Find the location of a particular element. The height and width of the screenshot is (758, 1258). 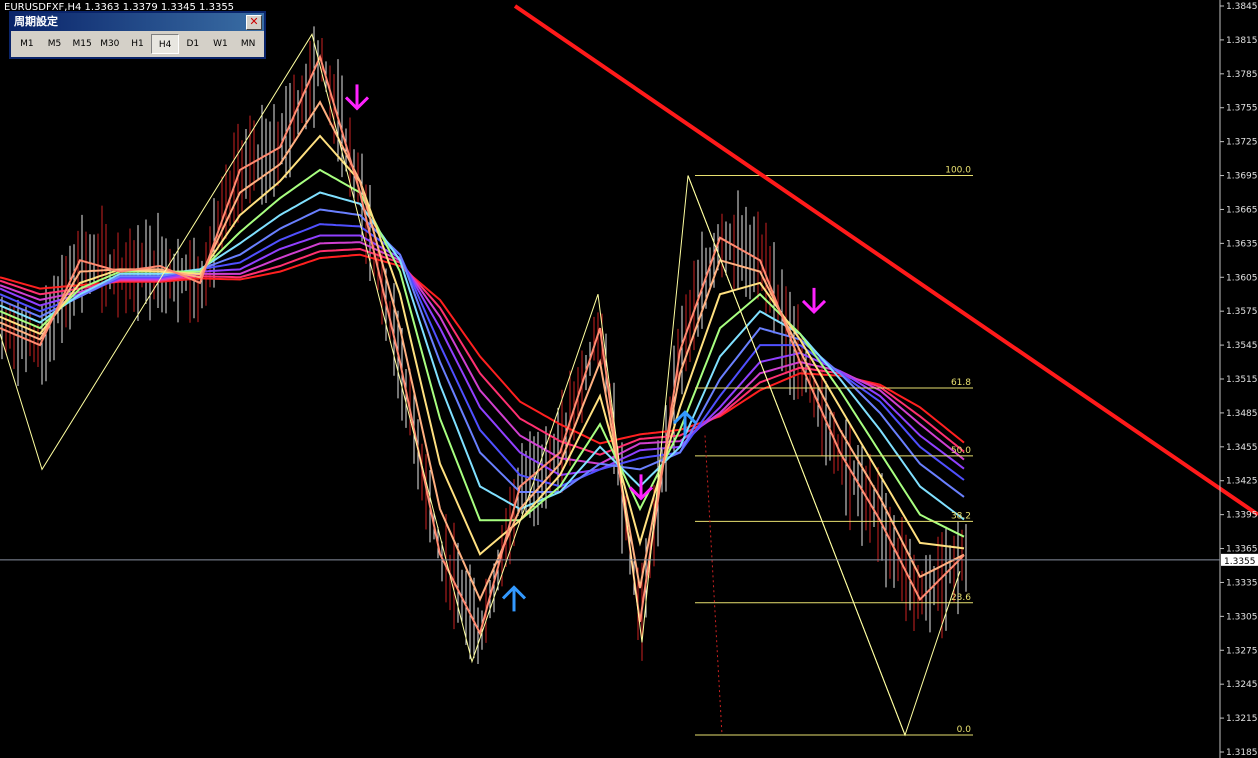

fib-level-label: 0.0 is located at coordinates (964, 730).